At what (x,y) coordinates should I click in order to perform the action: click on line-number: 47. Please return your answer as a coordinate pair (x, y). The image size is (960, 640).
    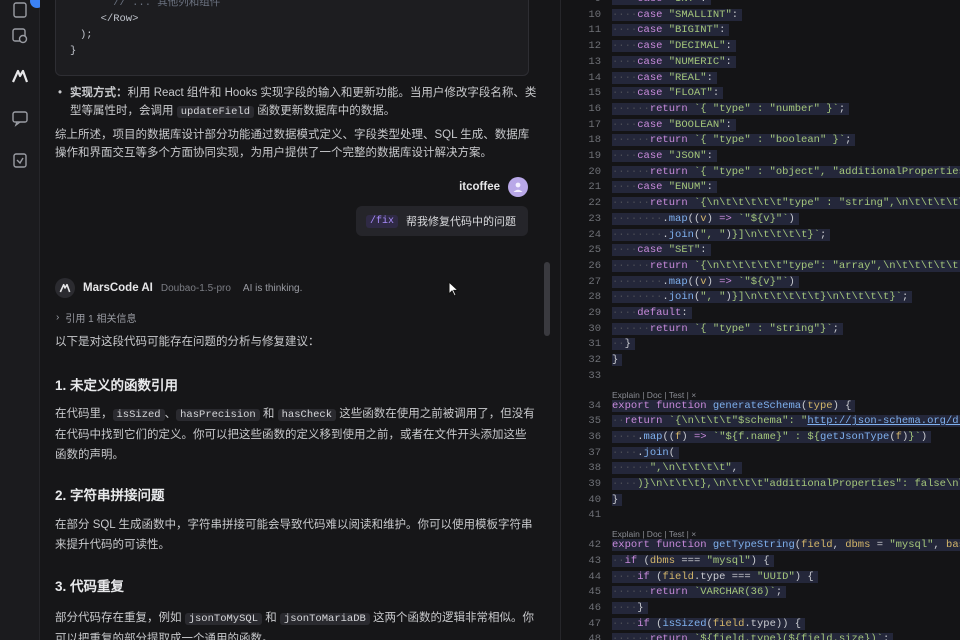
    Looking at the image, I should click on (594, 623).